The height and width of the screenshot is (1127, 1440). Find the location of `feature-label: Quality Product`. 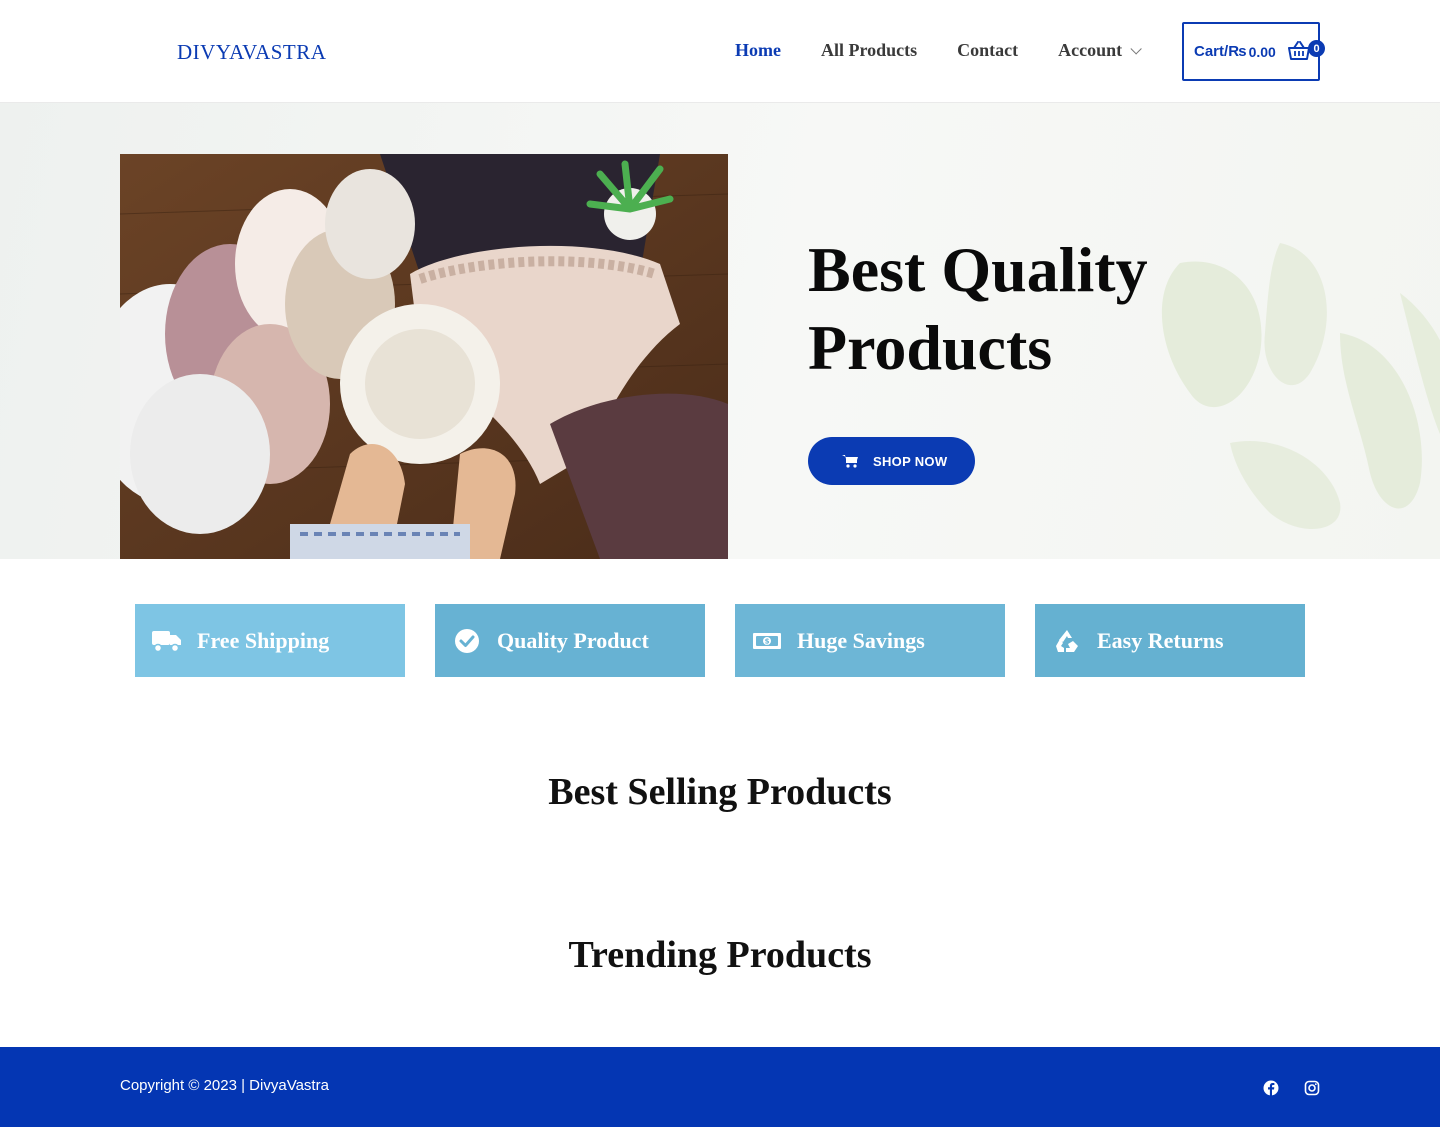

feature-label: Quality Product is located at coordinates (573, 640).